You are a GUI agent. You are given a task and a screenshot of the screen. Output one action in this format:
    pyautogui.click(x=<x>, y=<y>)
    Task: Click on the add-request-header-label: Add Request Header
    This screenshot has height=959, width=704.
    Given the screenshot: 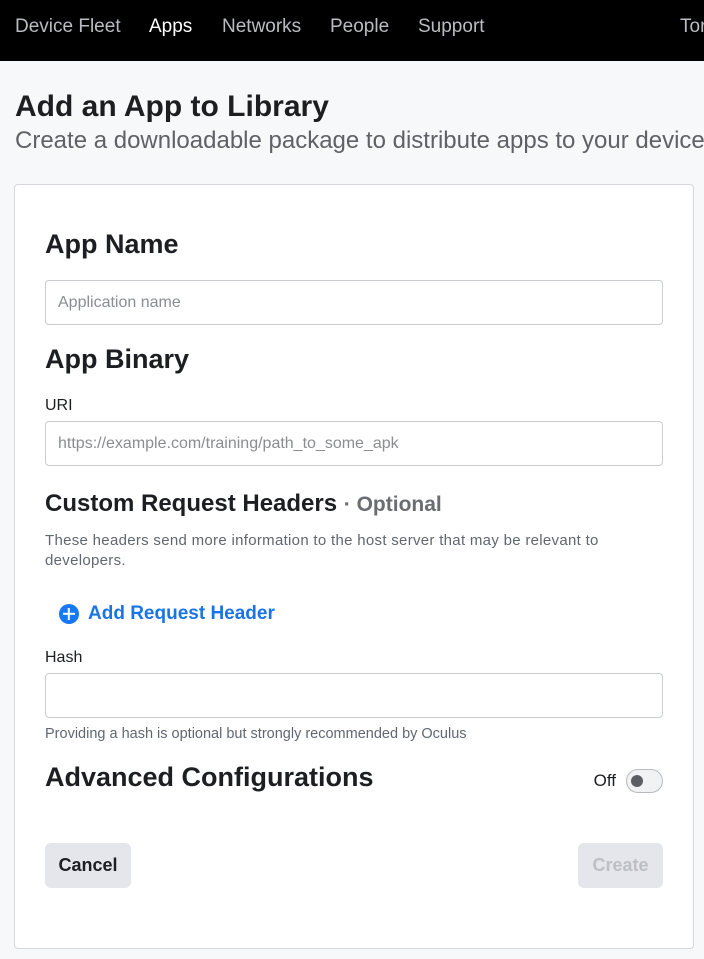 What is the action you would take?
    pyautogui.click(x=181, y=613)
    